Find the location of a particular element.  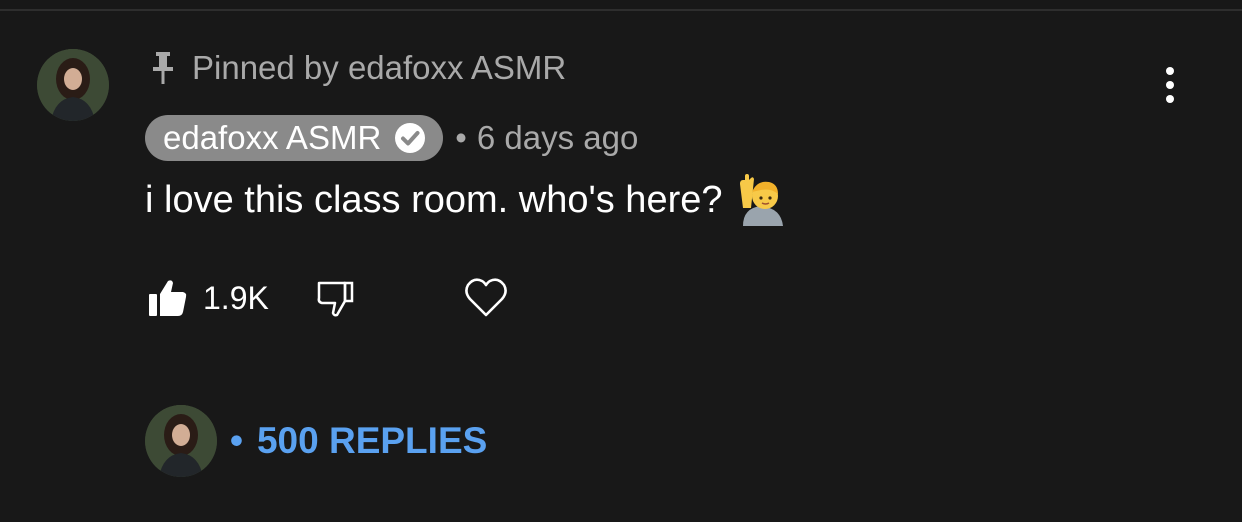

person-raising-hand-emoji is located at coordinates (761, 200).